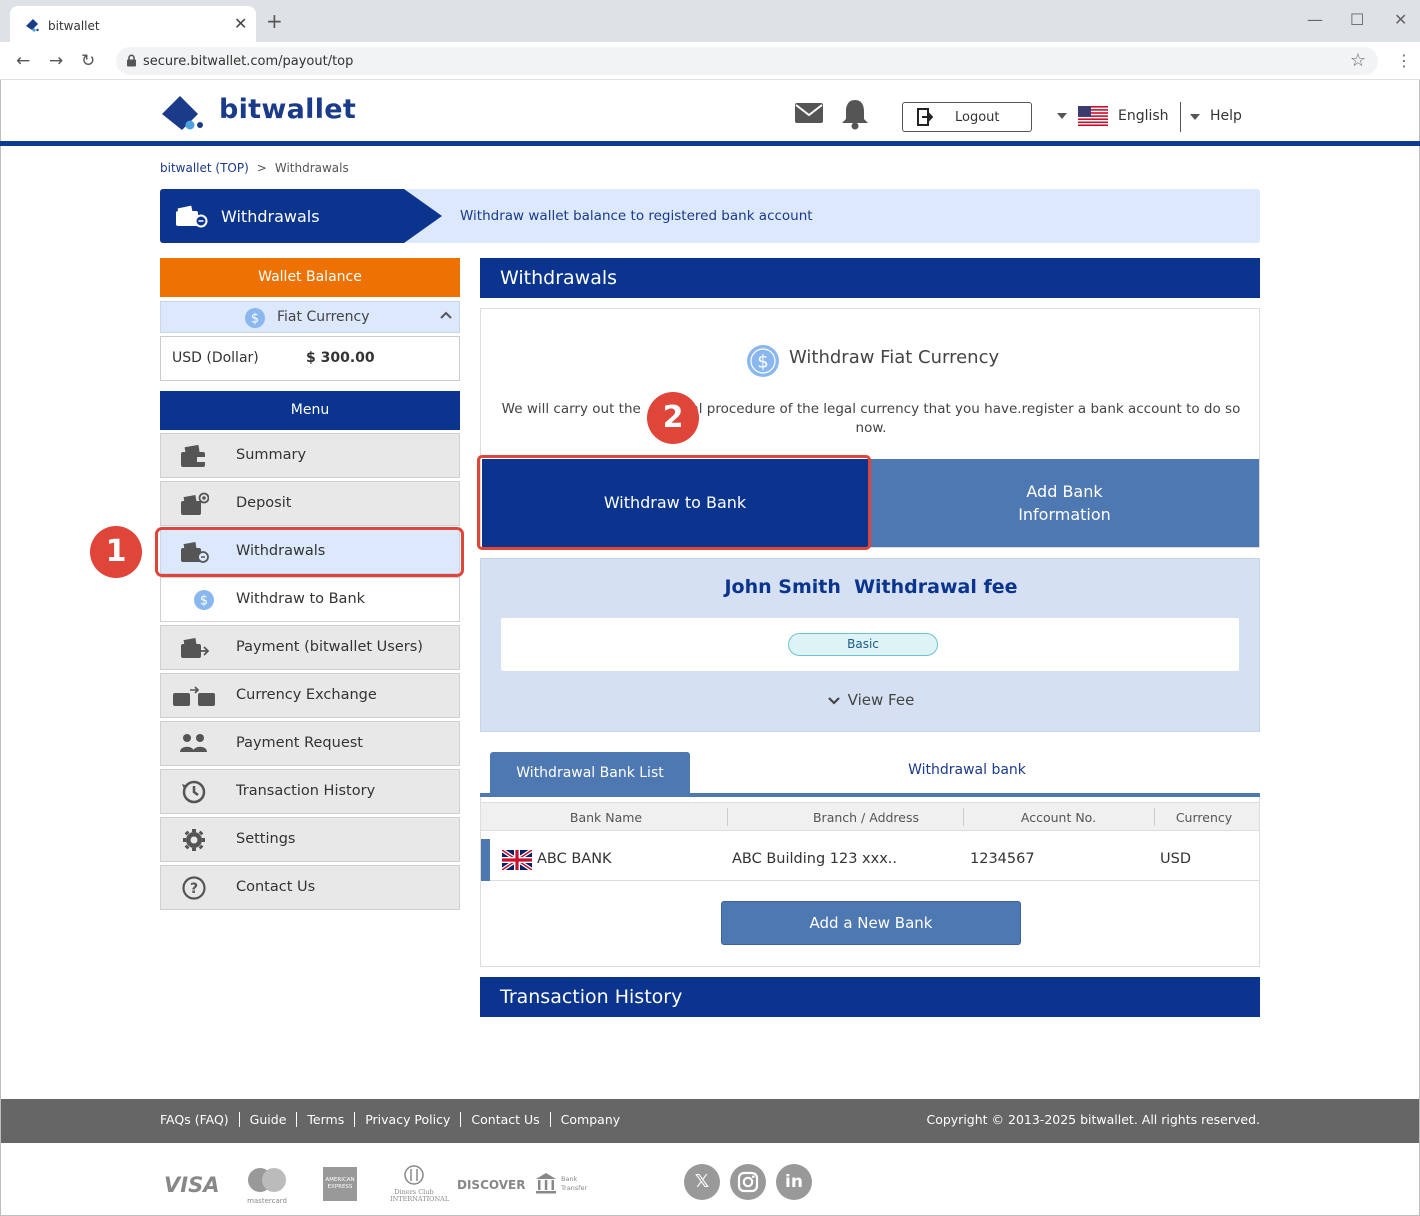 Image resolution: width=1420 pixels, height=1216 pixels. Describe the element at coordinates (1180, 117) in the screenshot. I see `header-divider` at that location.